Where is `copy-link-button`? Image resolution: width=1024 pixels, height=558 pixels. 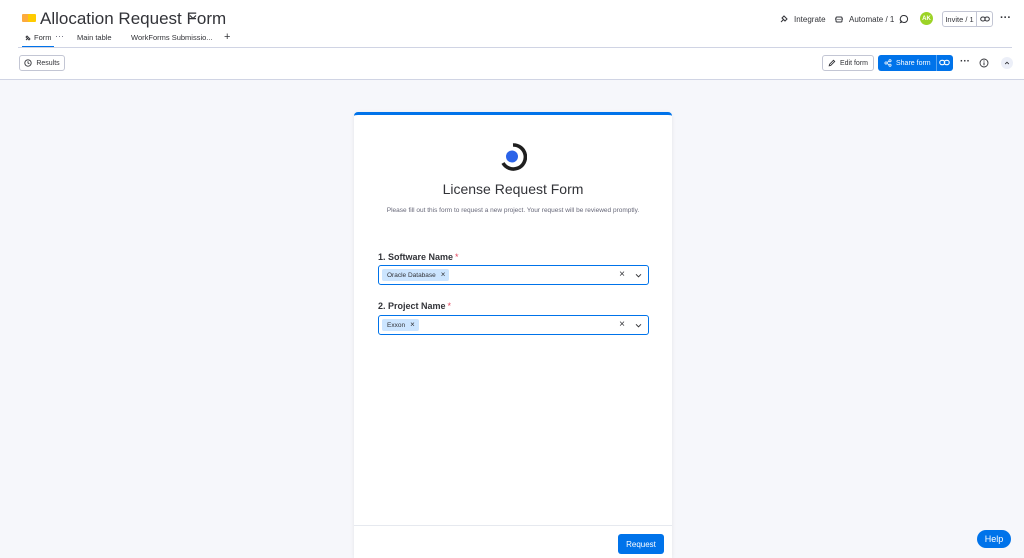
copy-link-button is located at coordinates (984, 19).